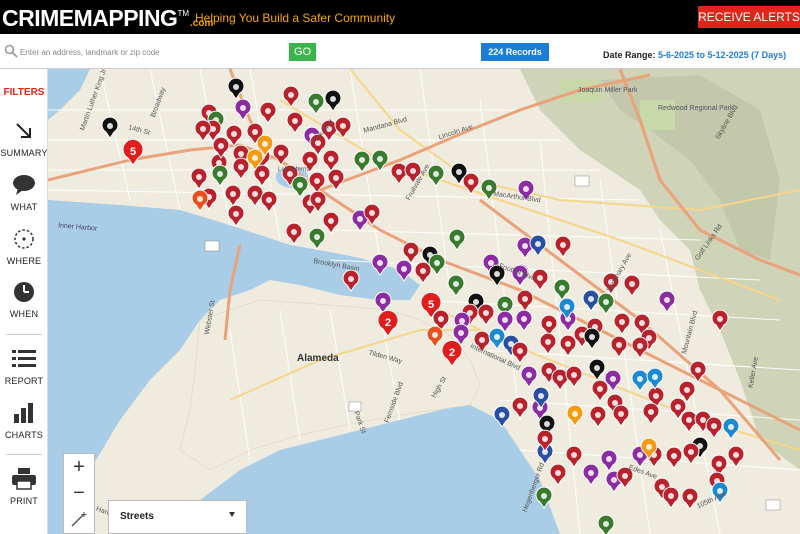 The height and width of the screenshot is (534, 800). Describe the element at coordinates (79, 467) in the screenshot. I see `zoom-in-button: +` at that location.